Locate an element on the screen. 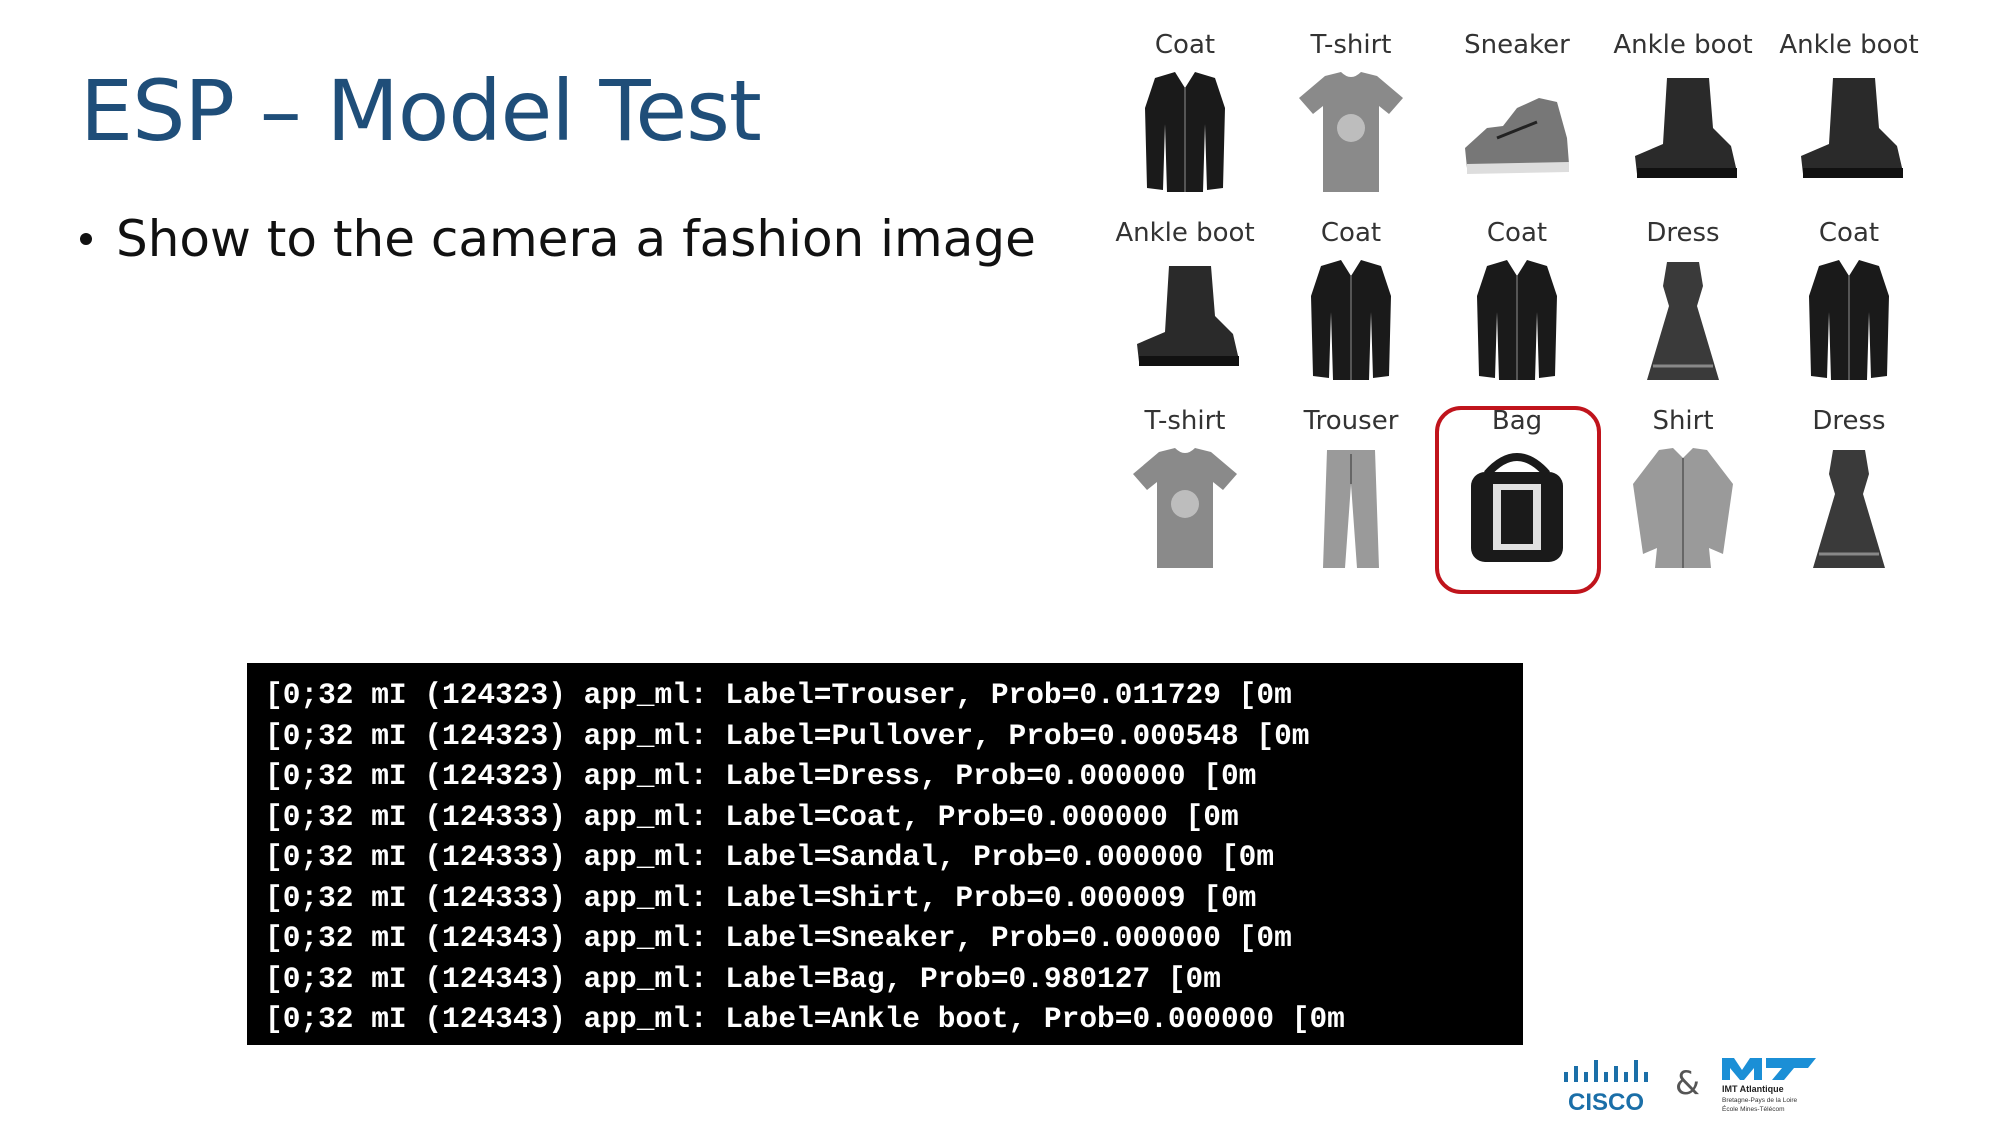 The image size is (2000, 1125). imt-sub1: Bretagne-Pays de la Loire is located at coordinates (1760, 1100).